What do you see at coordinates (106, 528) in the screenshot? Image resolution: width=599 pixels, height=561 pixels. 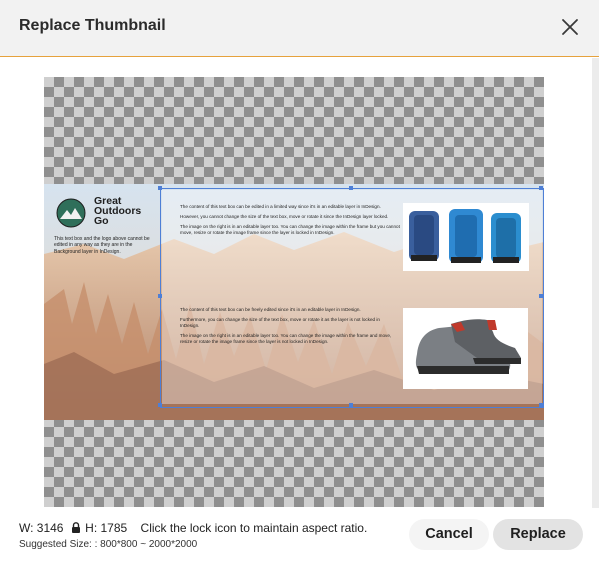 I see `height-value: H: 1785` at bounding box center [106, 528].